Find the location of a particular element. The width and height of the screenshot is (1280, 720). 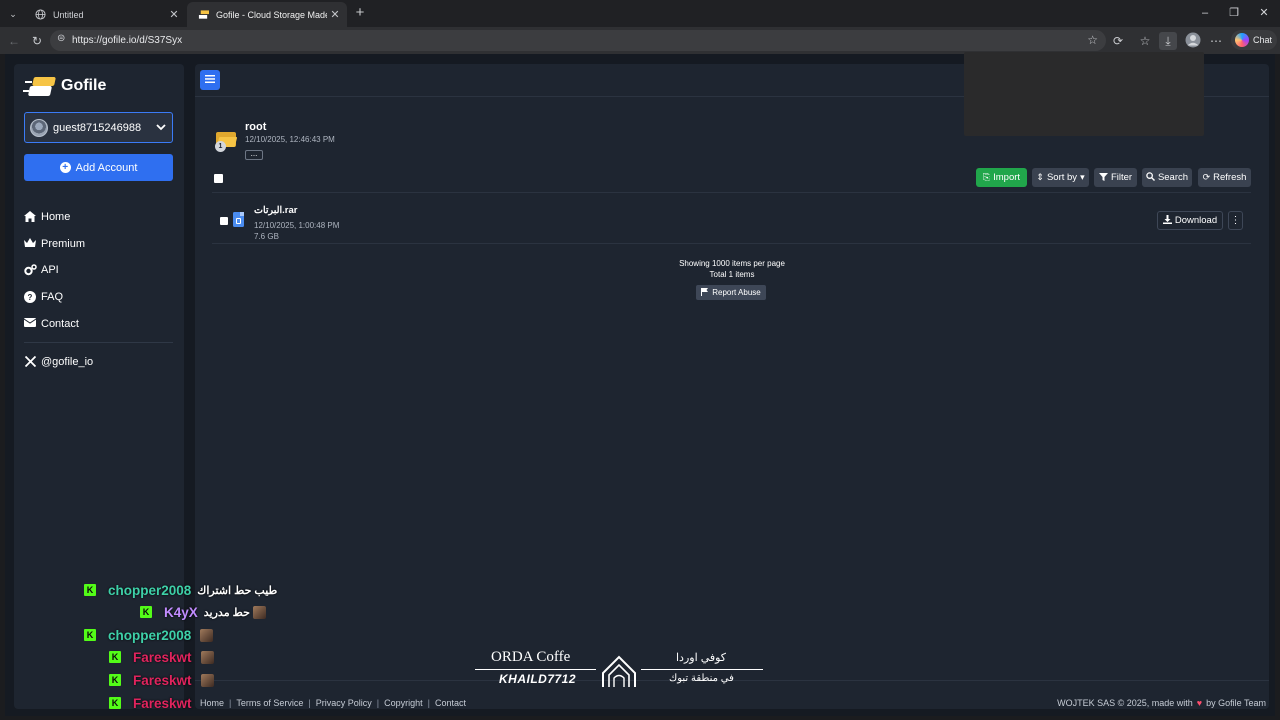

menu-toggle-button is located at coordinates (210, 80).